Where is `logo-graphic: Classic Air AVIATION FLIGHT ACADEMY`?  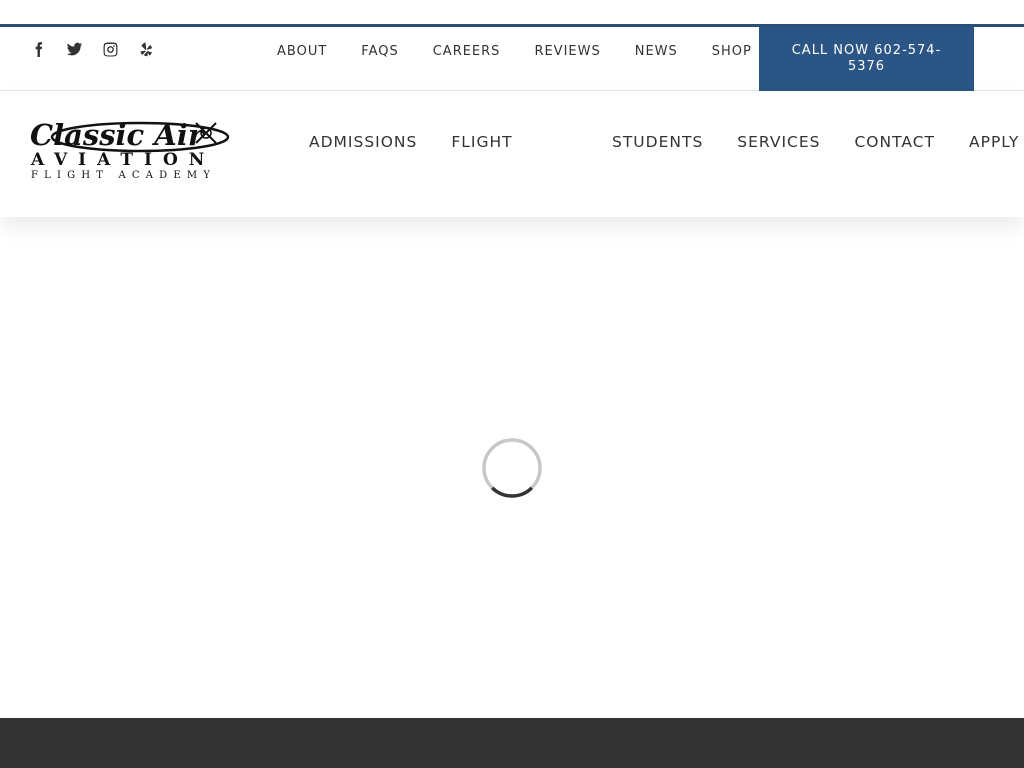
logo-graphic: Classic Air AVIATION FLIGHT ACADEMY is located at coordinates (130, 149).